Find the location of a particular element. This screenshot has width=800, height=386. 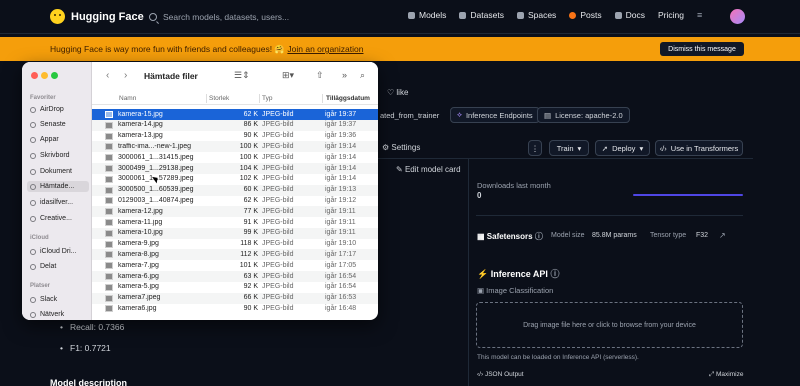

file-row: kamera-9.jpg 118 K JPEG-bild igår 19:10 is located at coordinates (235, 244).